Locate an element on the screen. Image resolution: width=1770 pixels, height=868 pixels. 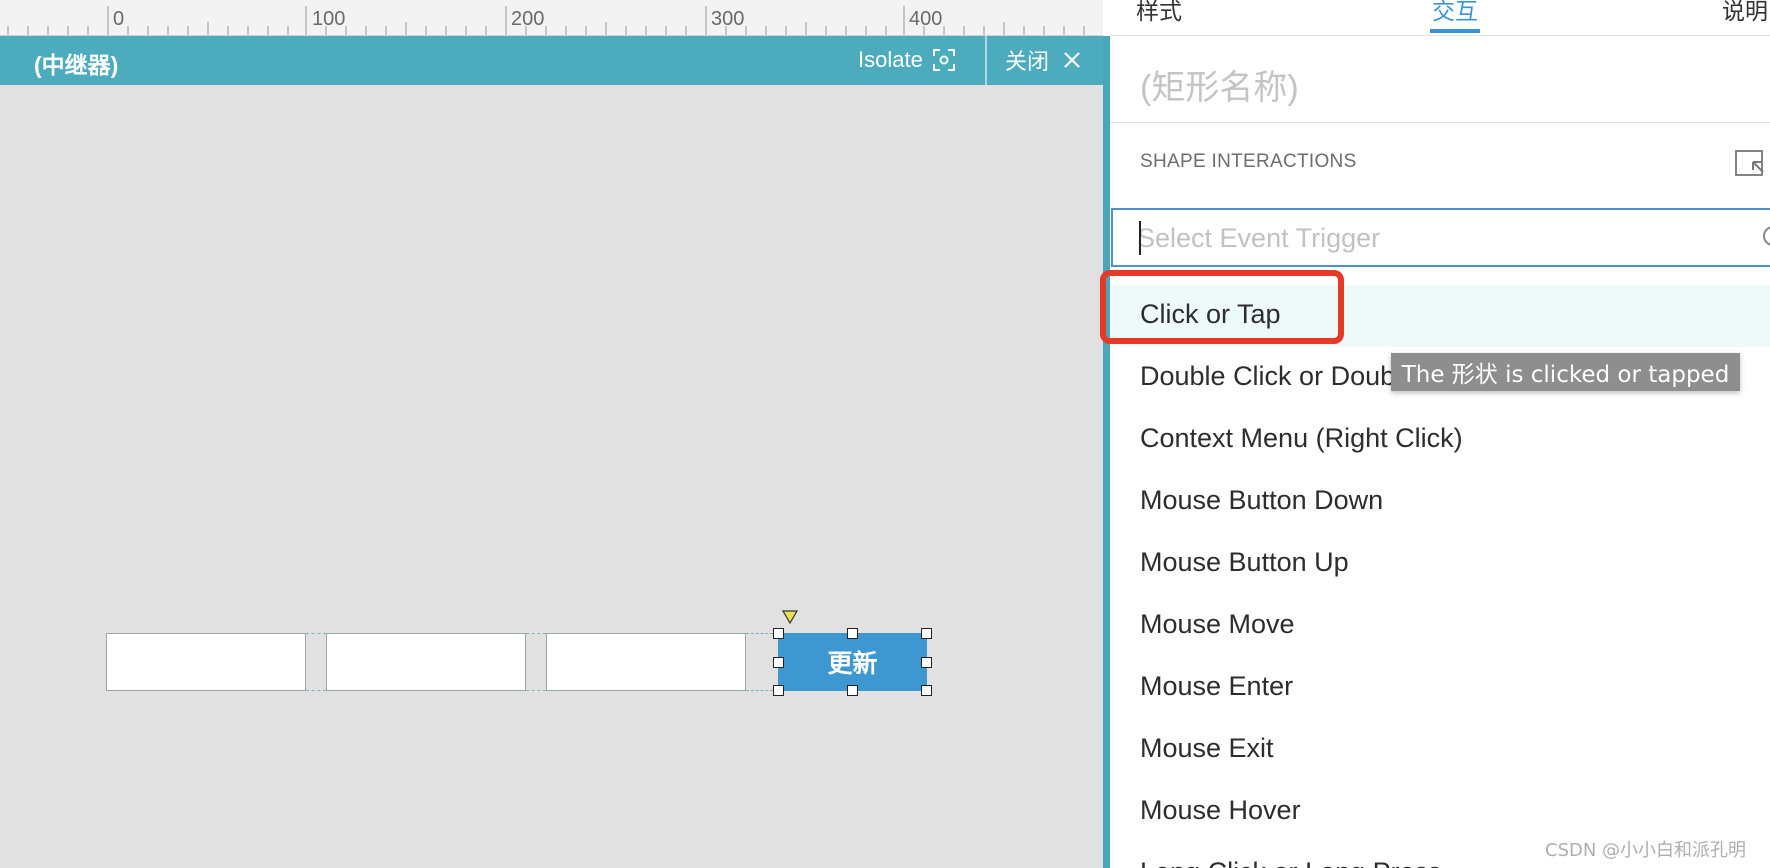
update-button: 更新 is located at coordinates (852, 662).